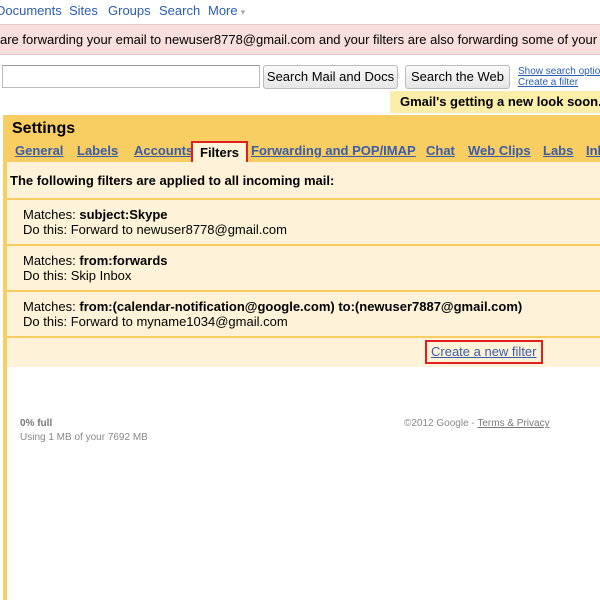 The image size is (600, 600). I want to click on tab-accounts: Accounts, so click(163, 150).